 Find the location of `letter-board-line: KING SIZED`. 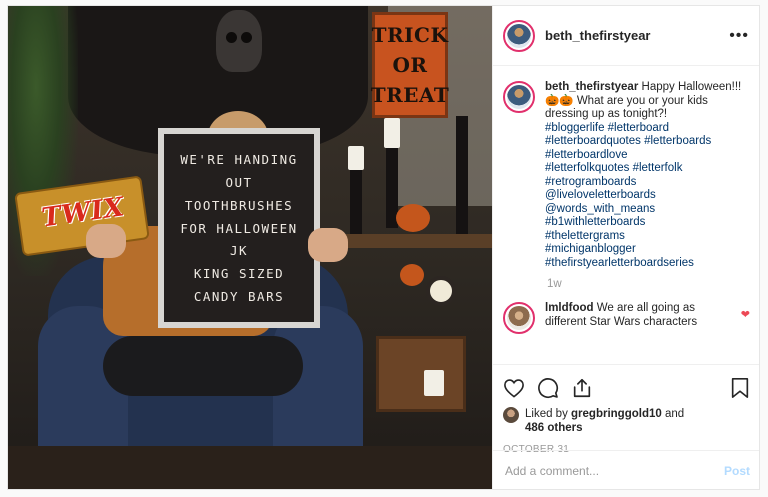

letter-board-line: KING SIZED is located at coordinates (239, 274).